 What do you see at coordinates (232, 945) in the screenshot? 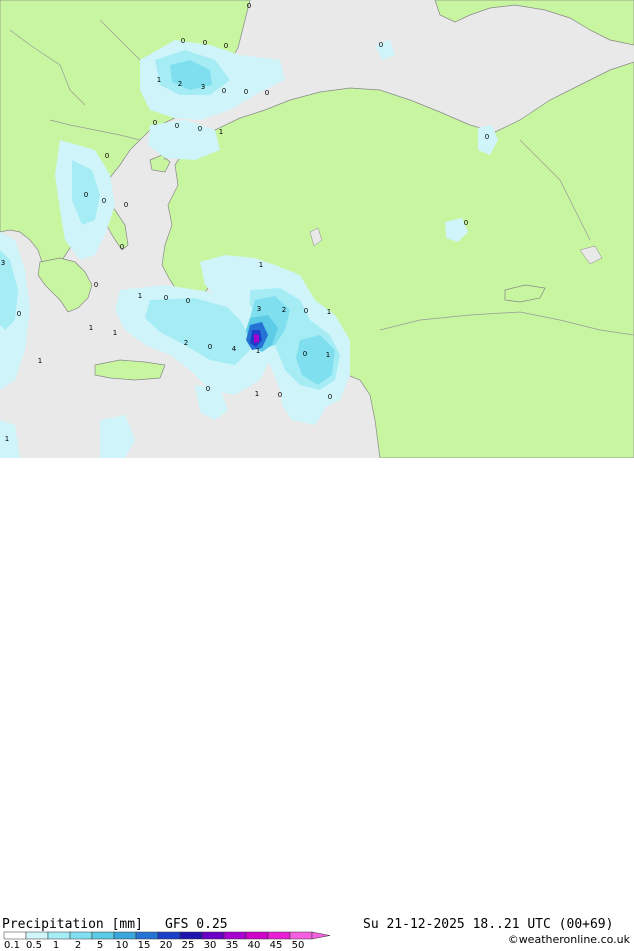
I see `legend-tick-label: 35` at bounding box center [232, 945].